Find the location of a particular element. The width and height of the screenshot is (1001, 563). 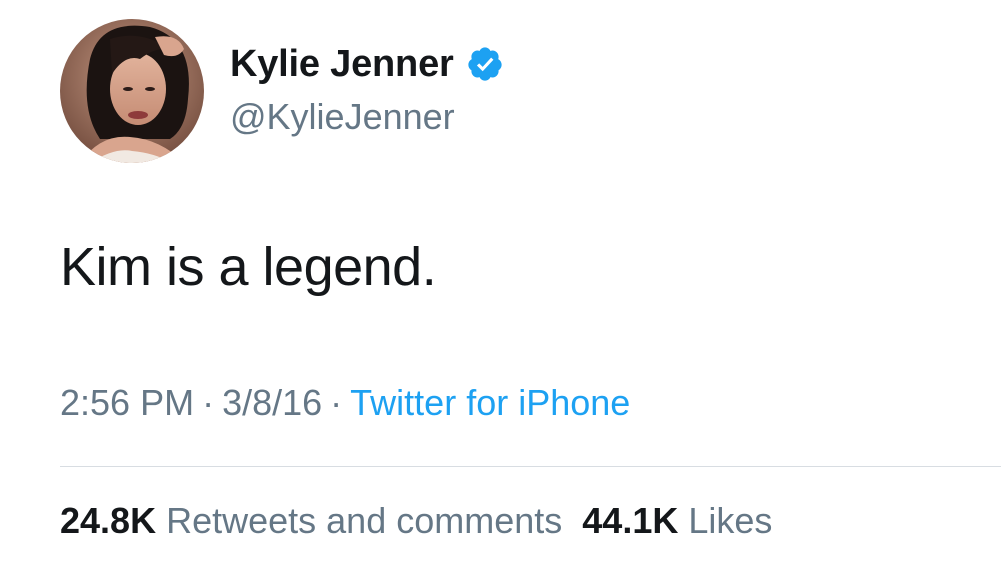

likes-label: Likes is located at coordinates (730, 520).